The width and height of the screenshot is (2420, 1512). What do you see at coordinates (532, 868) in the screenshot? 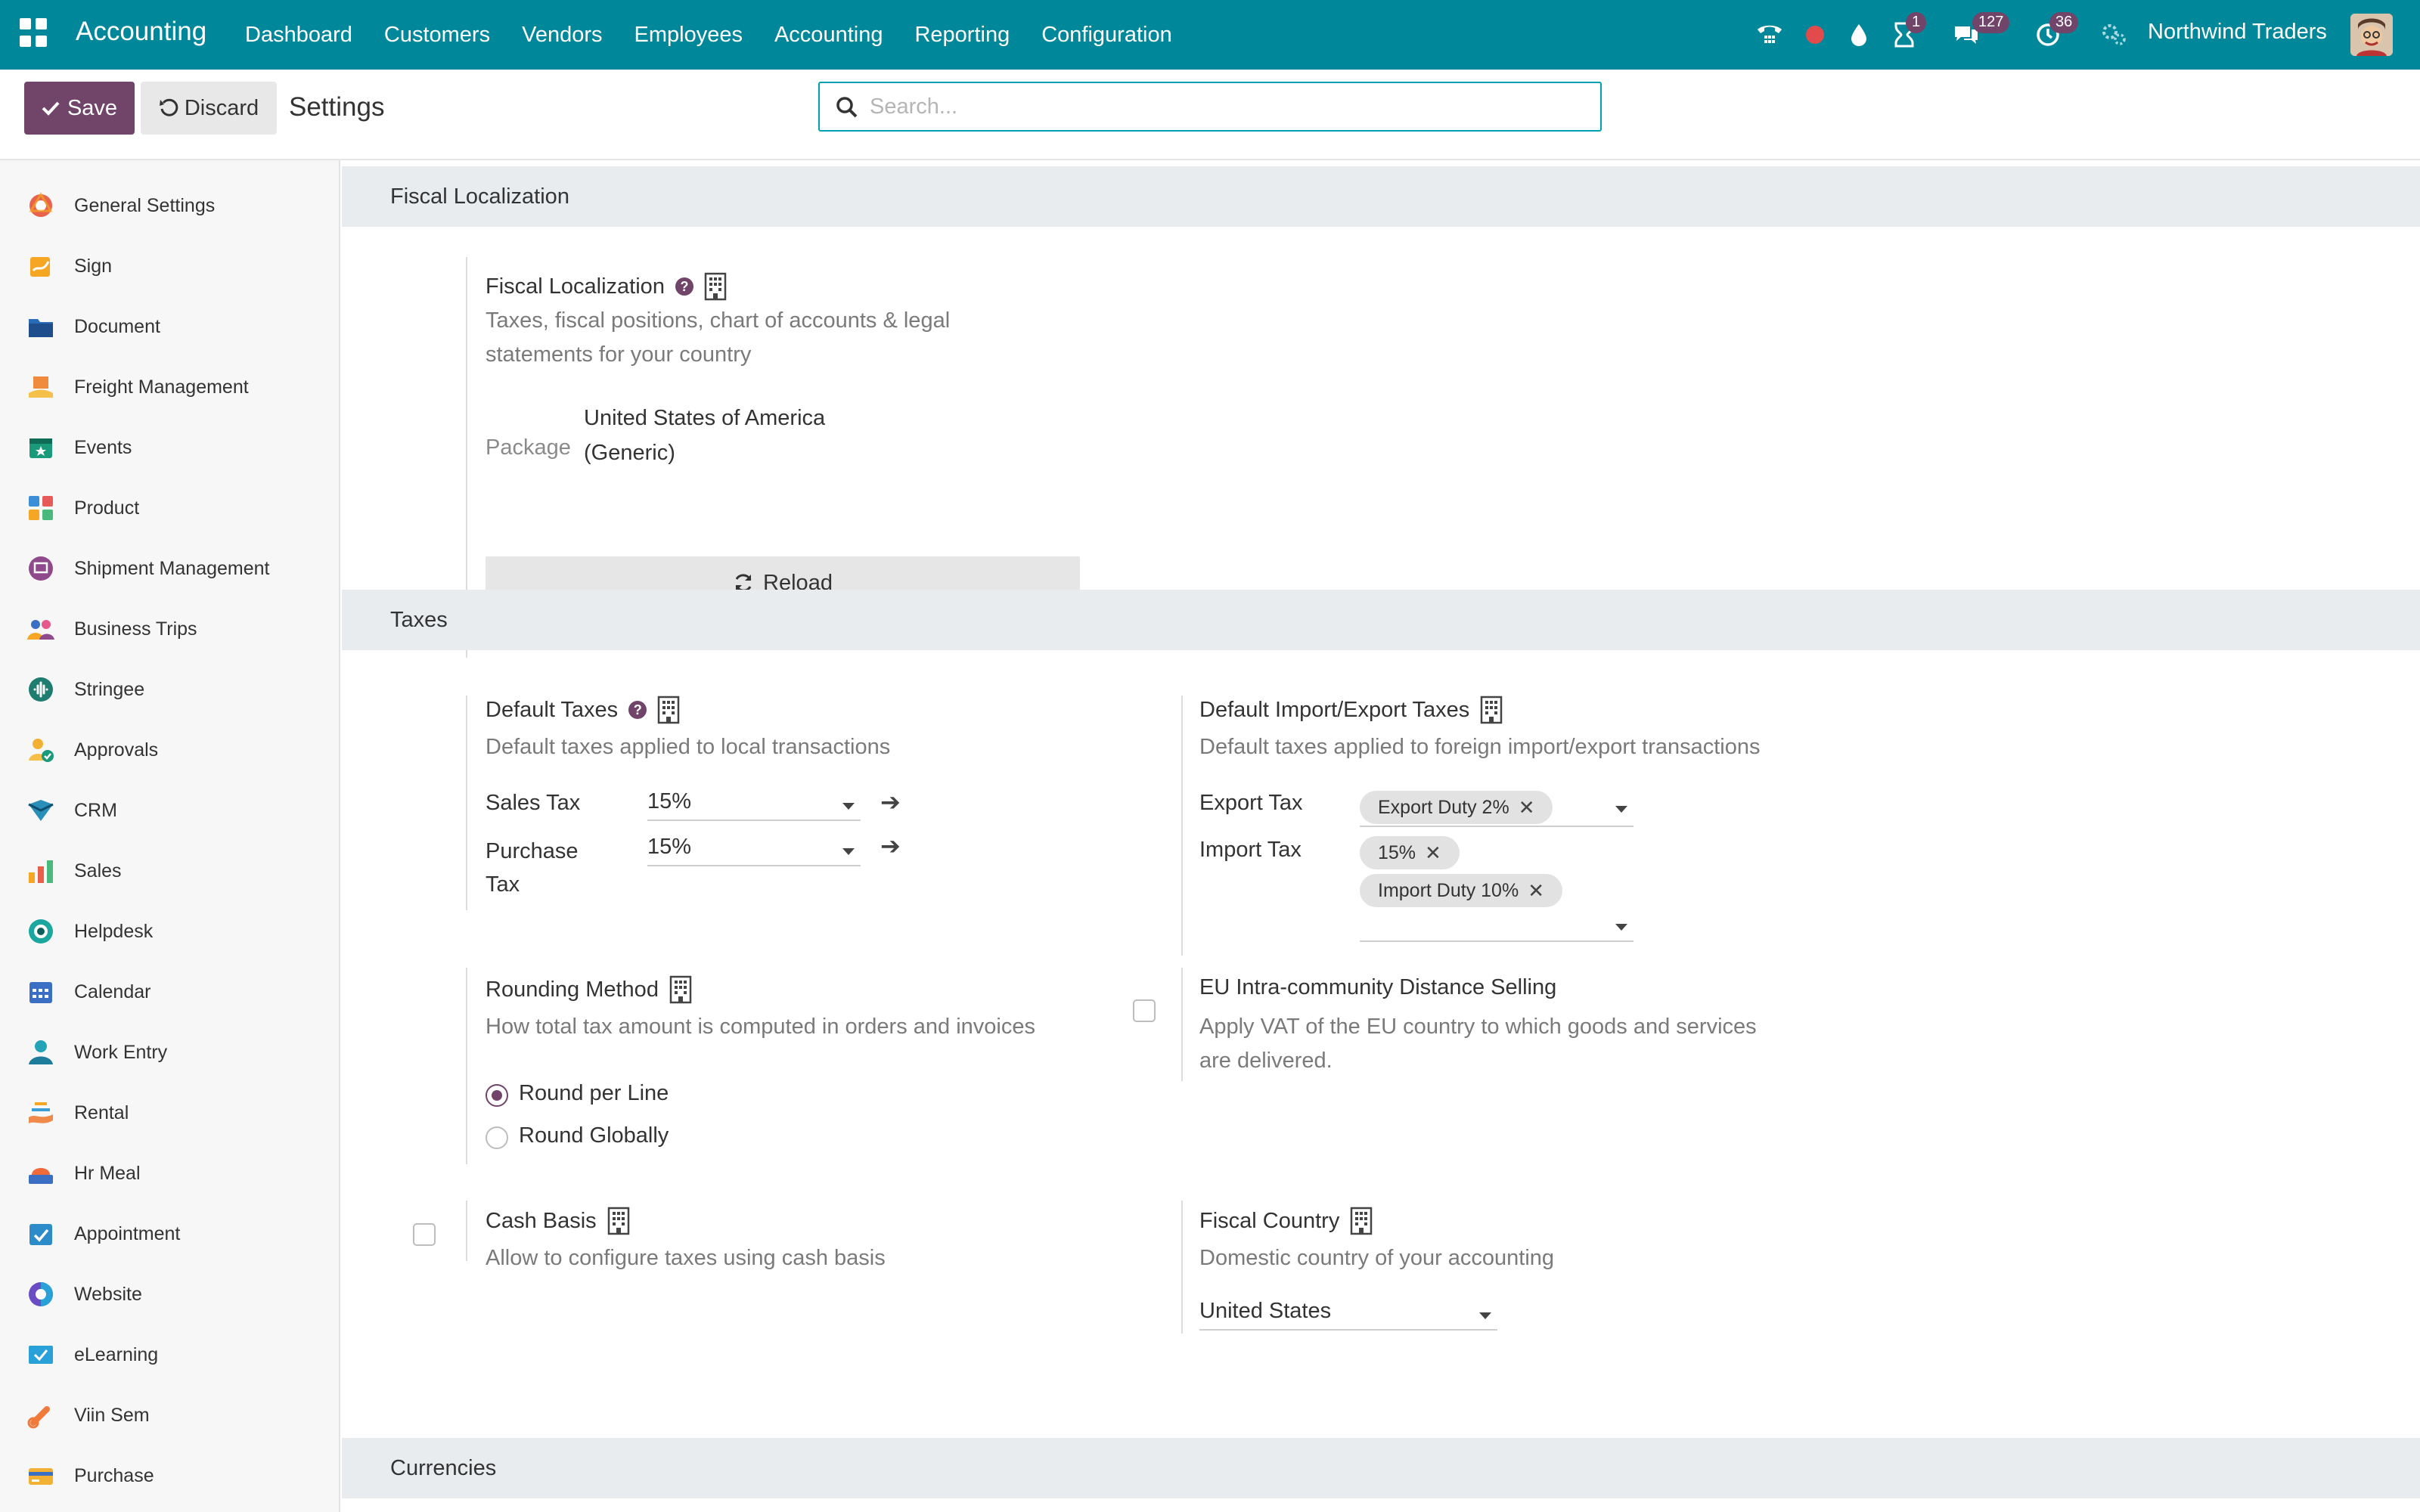
I see `purchase-tax-label: Purchase Tax` at bounding box center [532, 868].